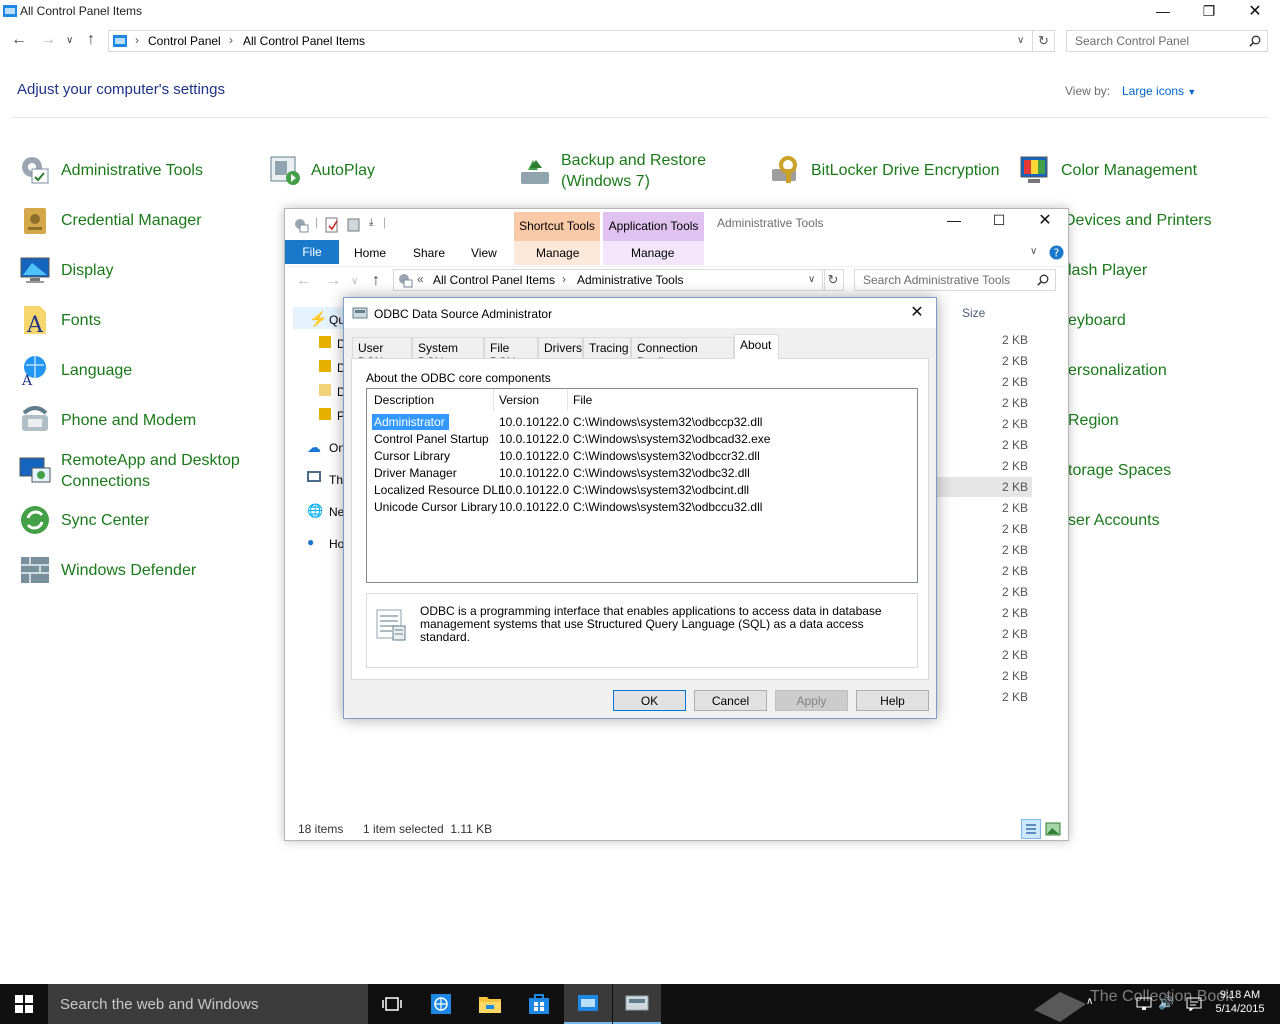 The width and height of the screenshot is (1280, 1024). What do you see at coordinates (582, 400) in the screenshot?
I see `column-header-file: File` at bounding box center [582, 400].